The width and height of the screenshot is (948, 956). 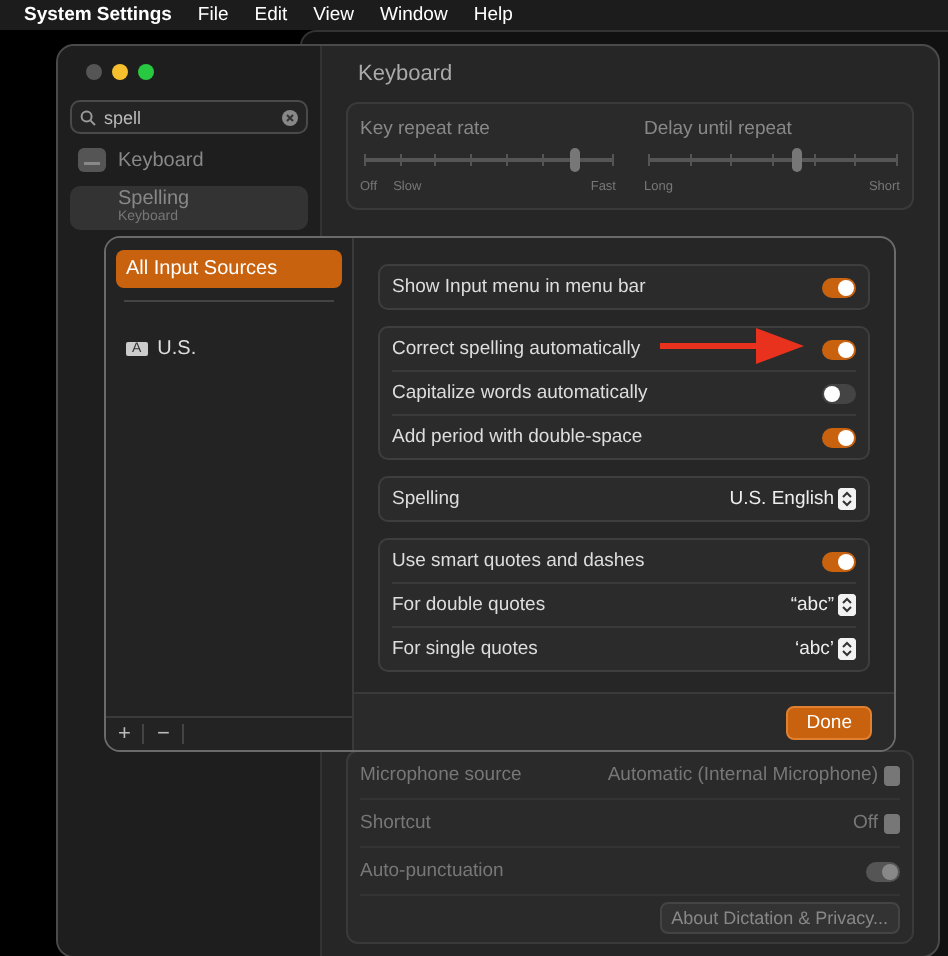 I want to click on zoom-button, so click(x=146, y=72).